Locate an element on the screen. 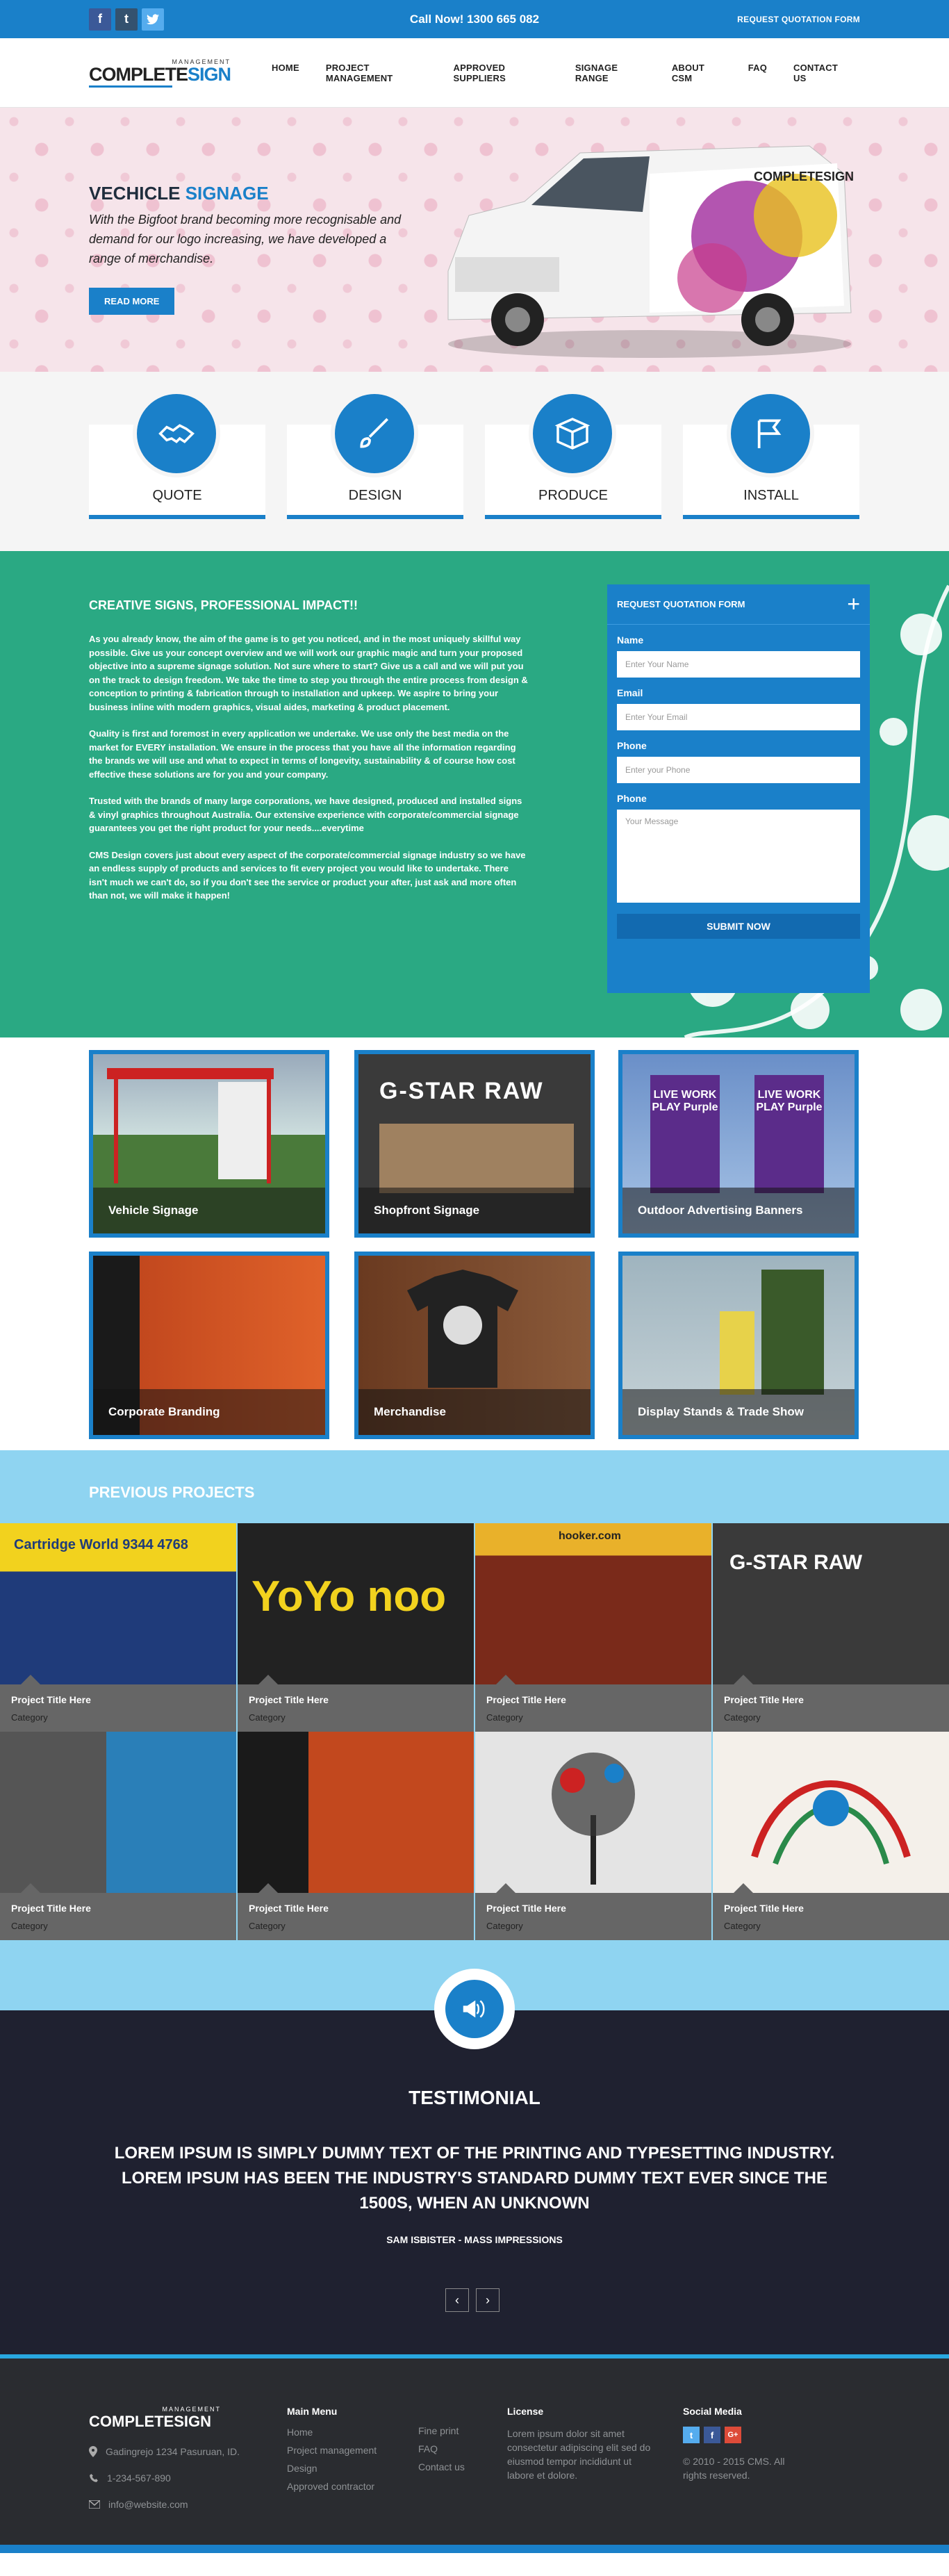 Image resolution: width=949 pixels, height=2576 pixels. tumblr-icon: t is located at coordinates (127, 19).